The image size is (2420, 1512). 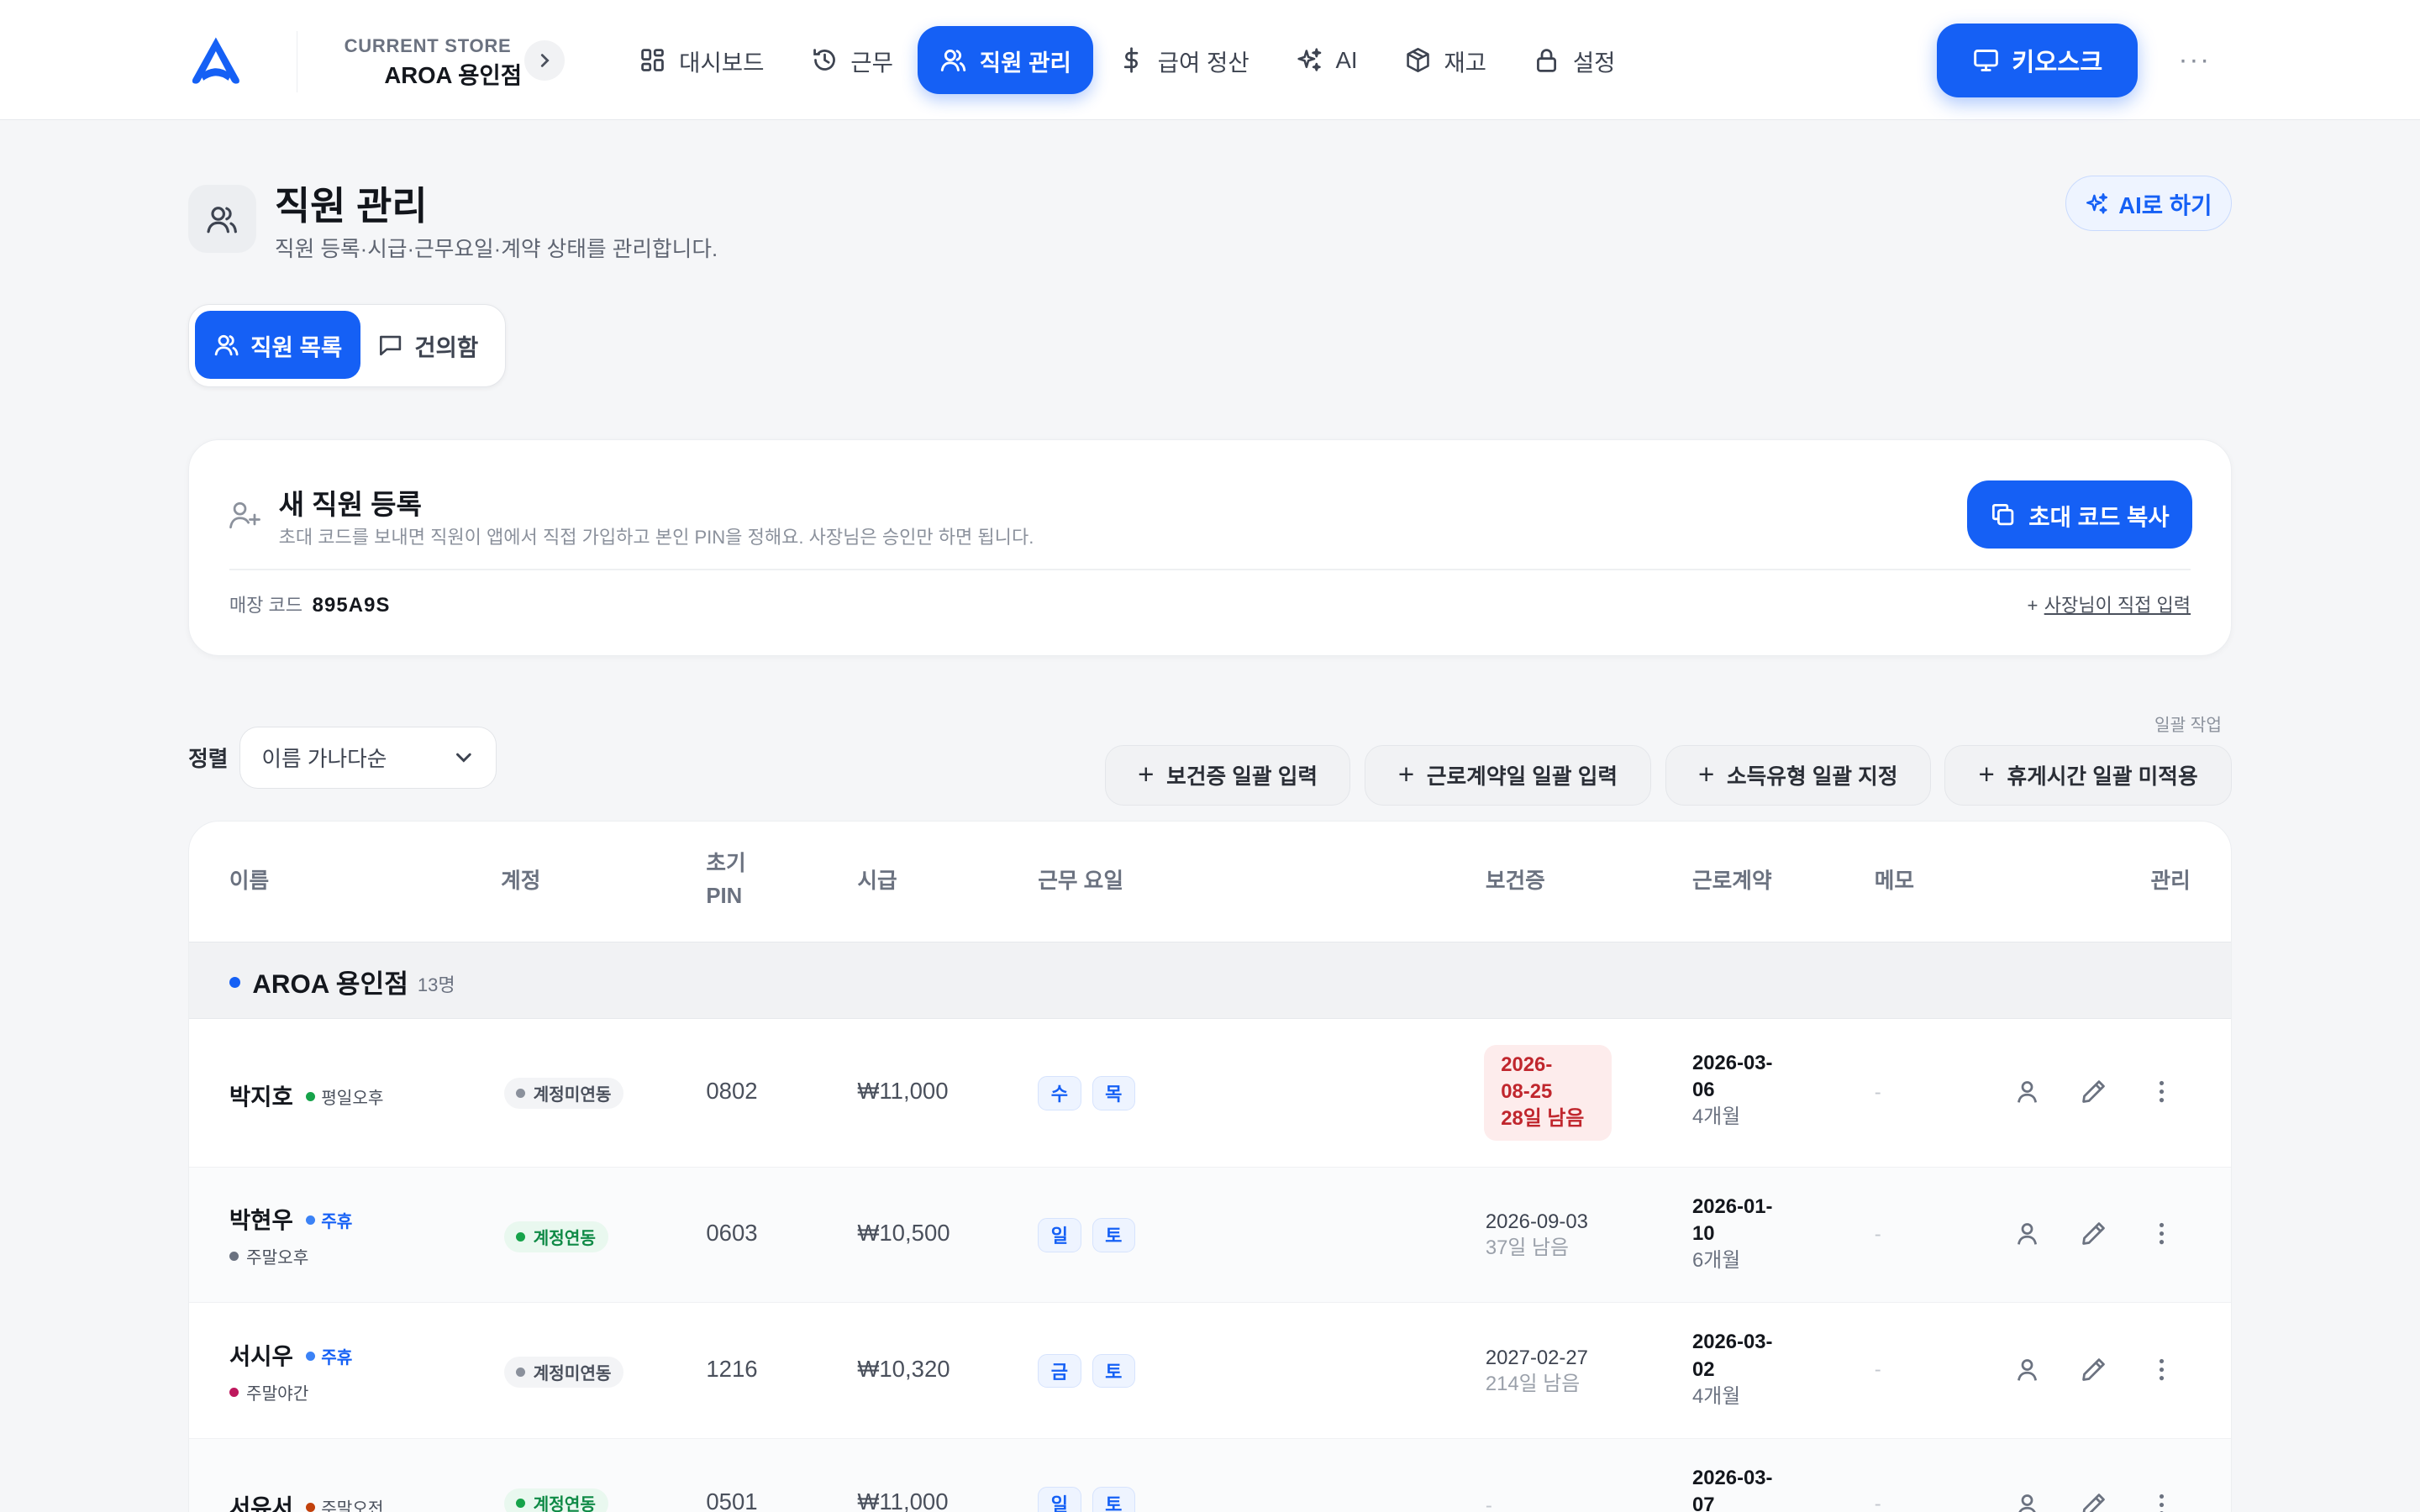 I want to click on nav-item-inventory: 재고, so click(x=1445, y=60).